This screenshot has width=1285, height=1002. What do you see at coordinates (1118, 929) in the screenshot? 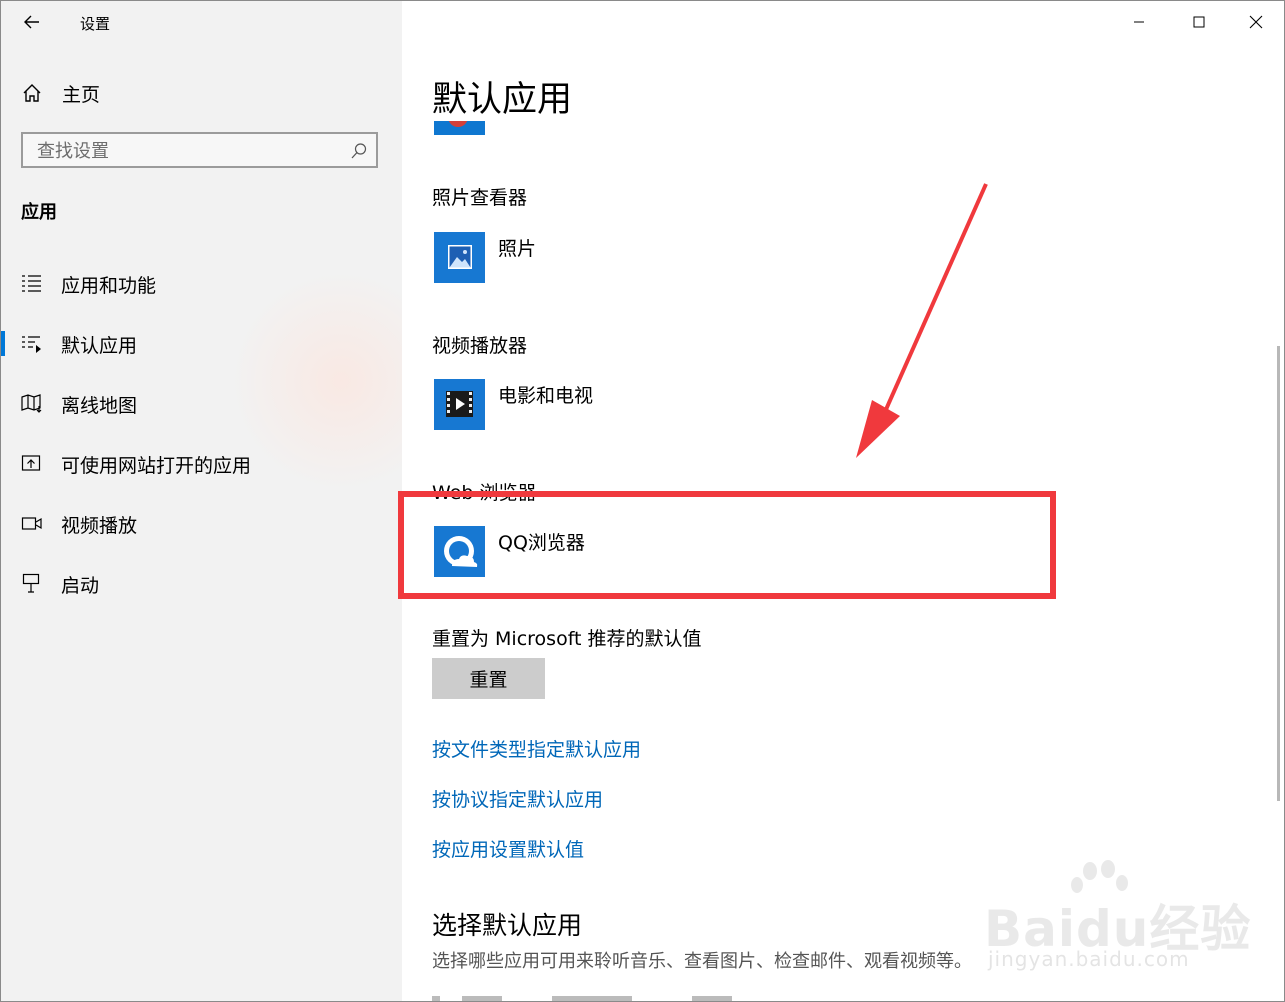
I see `watermark-text: Baidu经验` at bounding box center [1118, 929].